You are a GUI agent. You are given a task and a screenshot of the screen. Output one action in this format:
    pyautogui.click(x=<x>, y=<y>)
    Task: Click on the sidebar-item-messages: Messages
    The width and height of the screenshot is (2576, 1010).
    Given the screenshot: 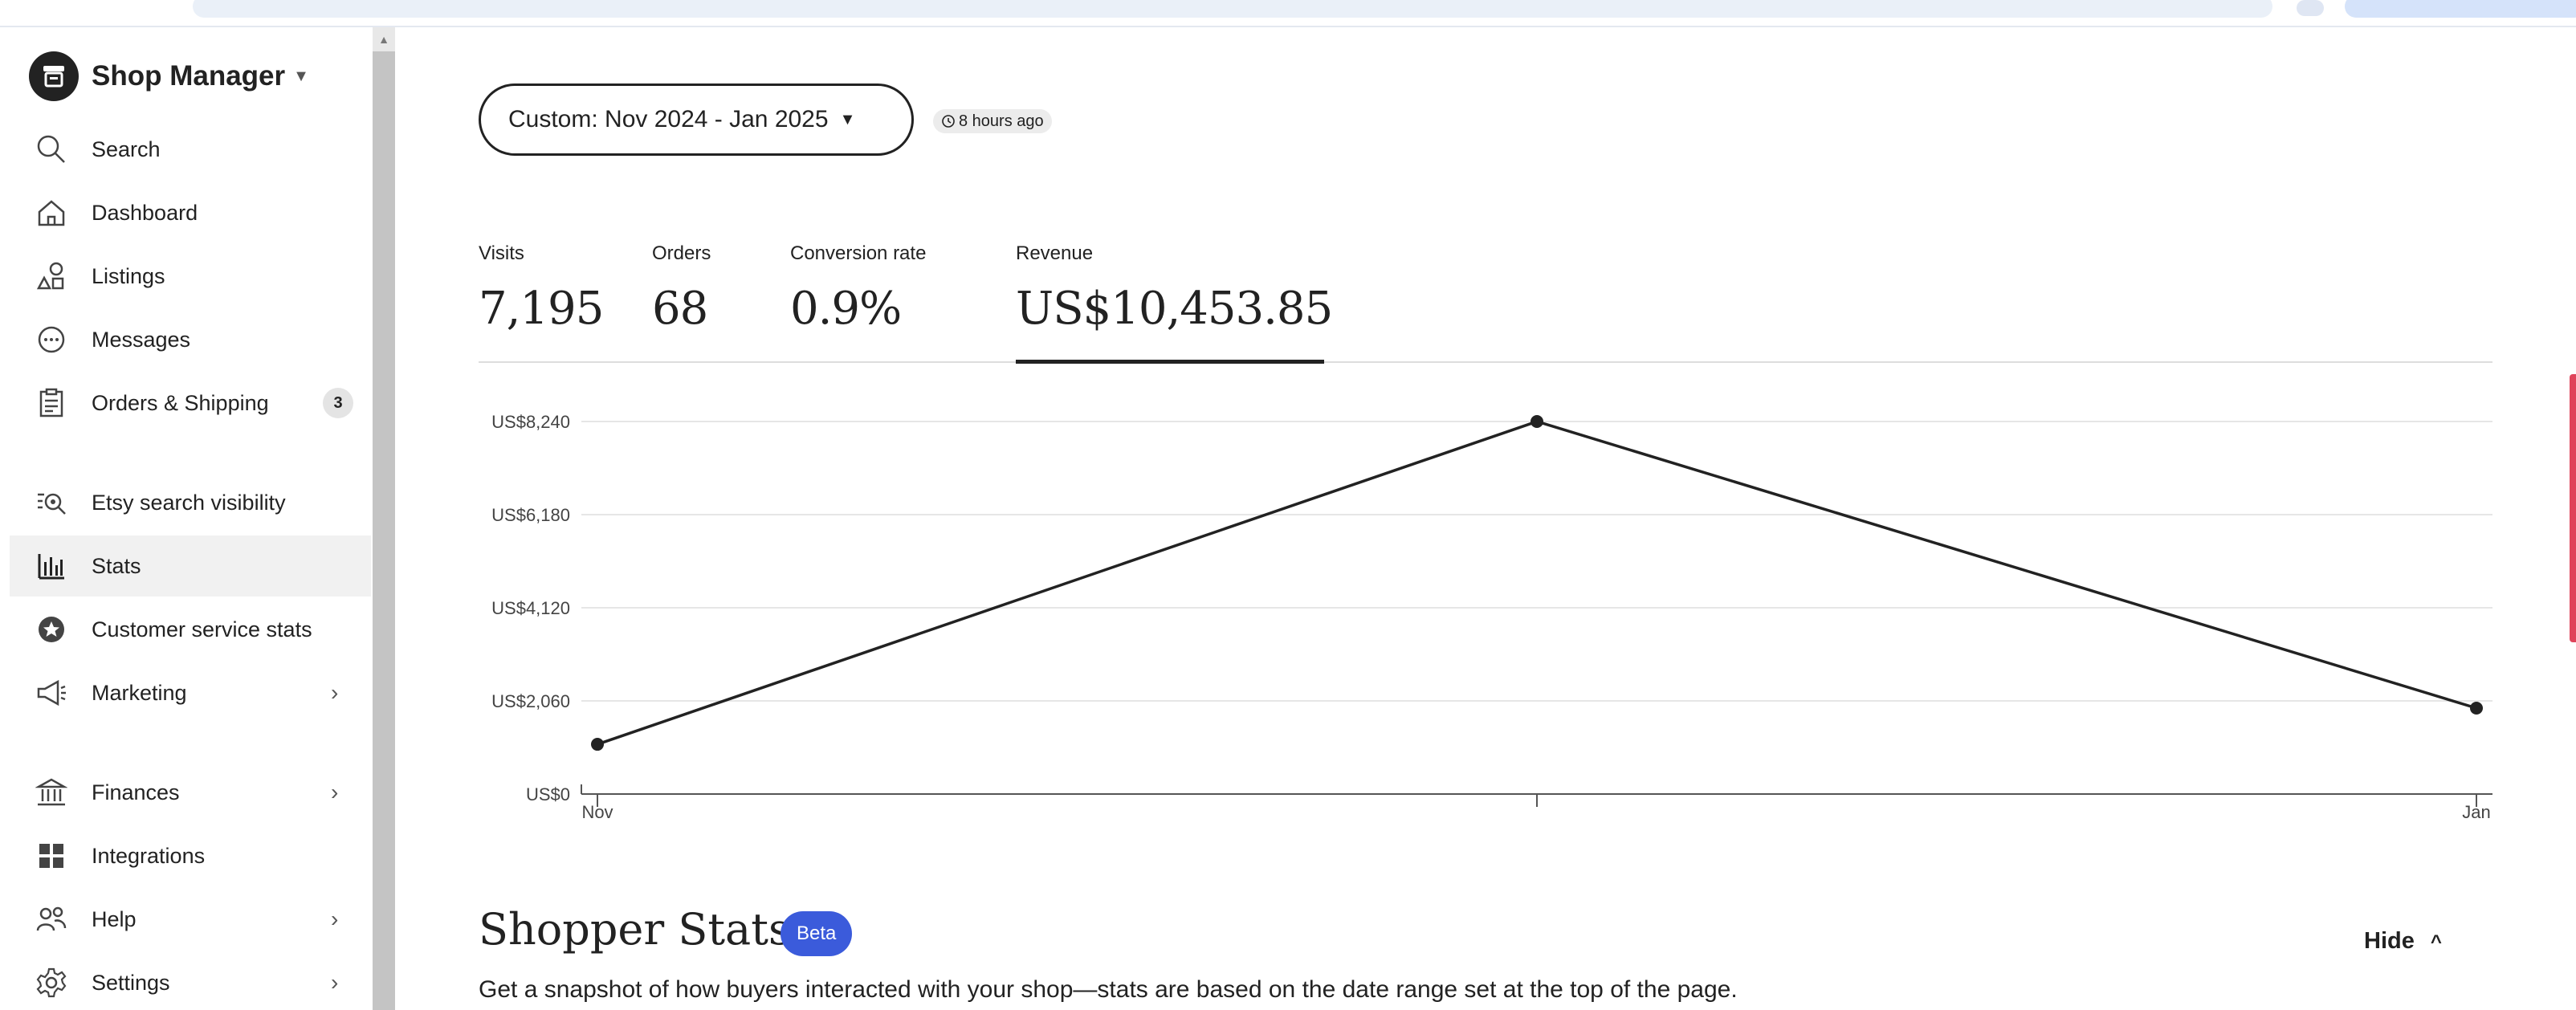 What is the action you would take?
    pyautogui.click(x=190, y=339)
    